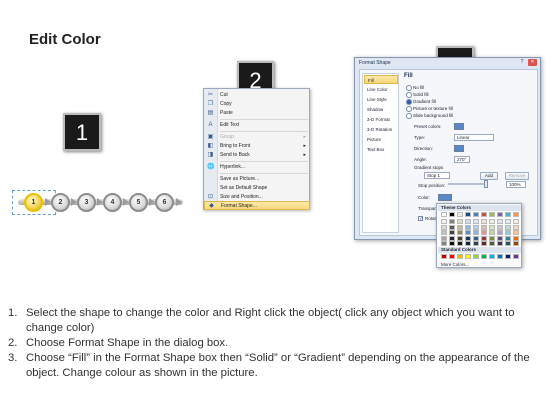 Image resolution: width=560 pixels, height=420 pixels. I want to click on menu-item-paste: ▤ Paste, so click(257, 113).